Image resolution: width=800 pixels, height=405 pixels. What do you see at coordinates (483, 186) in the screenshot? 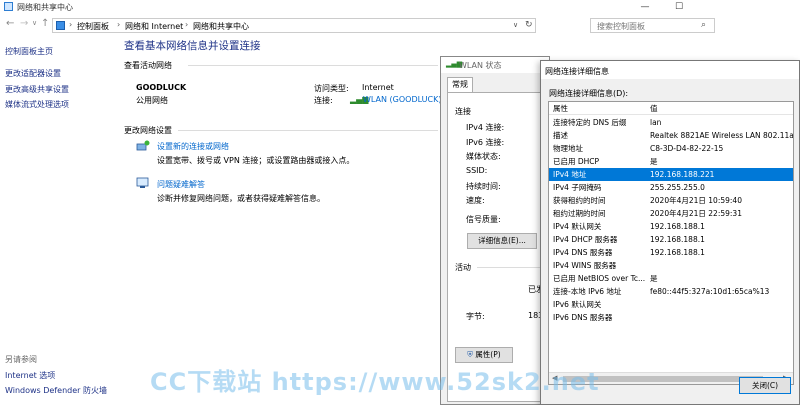
I see `duration-label: 持续时间:` at bounding box center [483, 186].